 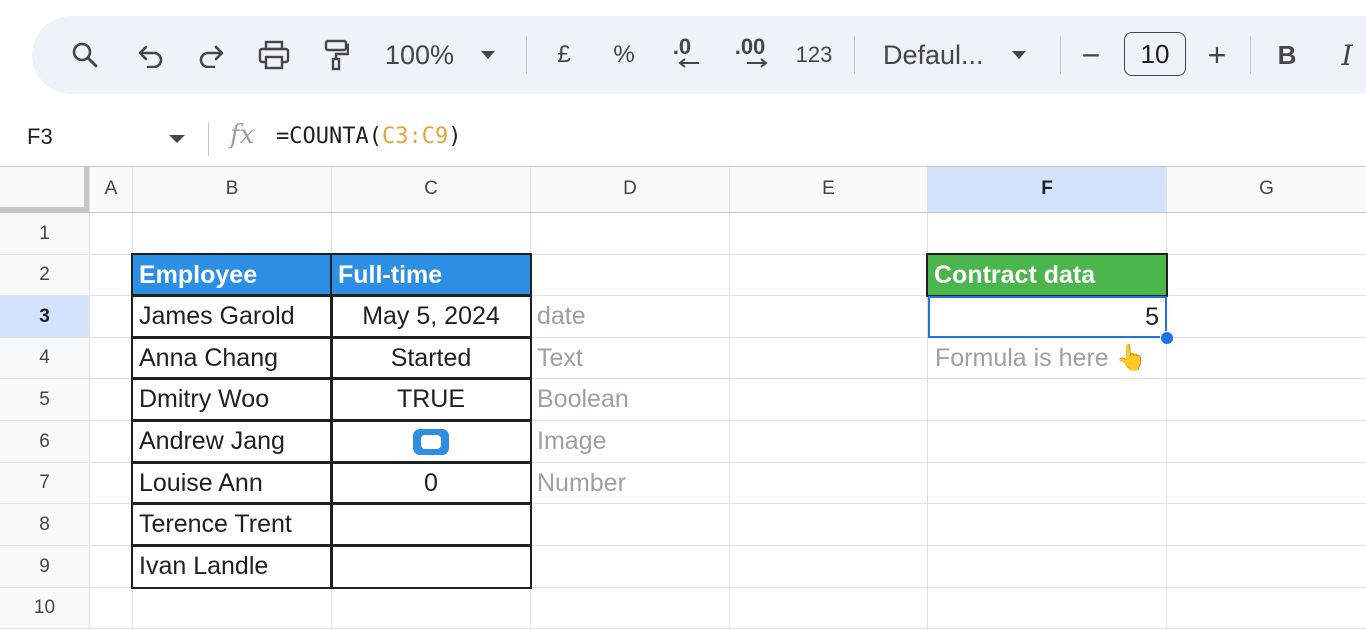 I want to click on cell-d7: Number, so click(x=629, y=483).